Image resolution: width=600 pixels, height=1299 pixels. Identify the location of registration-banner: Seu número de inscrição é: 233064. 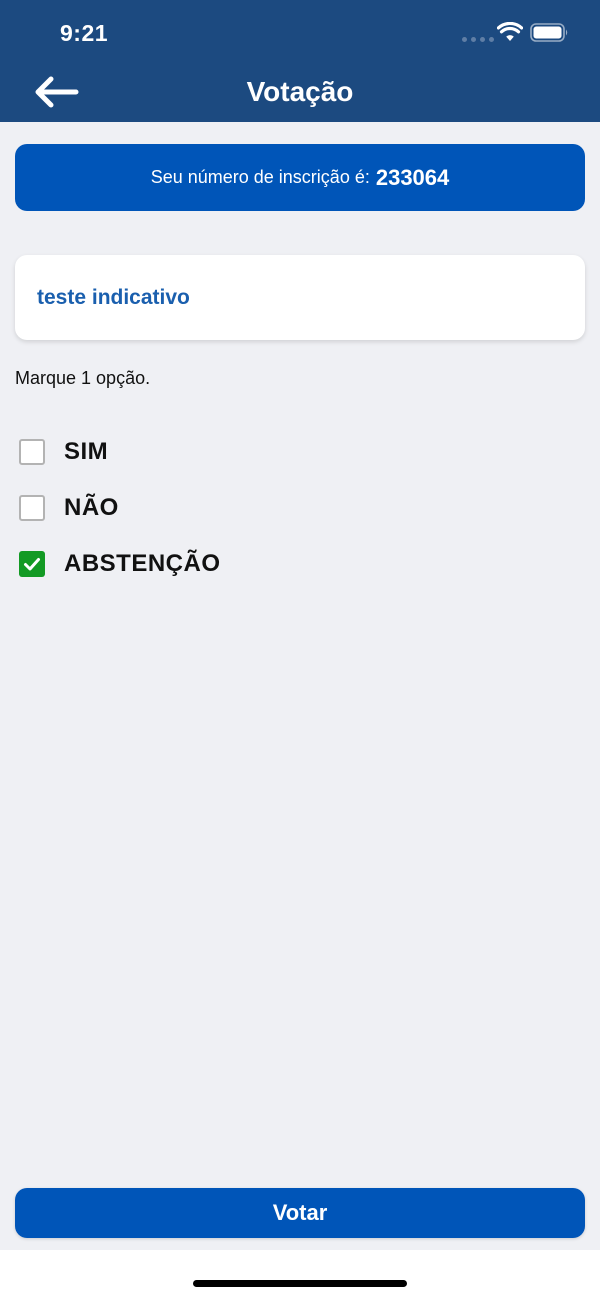
(300, 177).